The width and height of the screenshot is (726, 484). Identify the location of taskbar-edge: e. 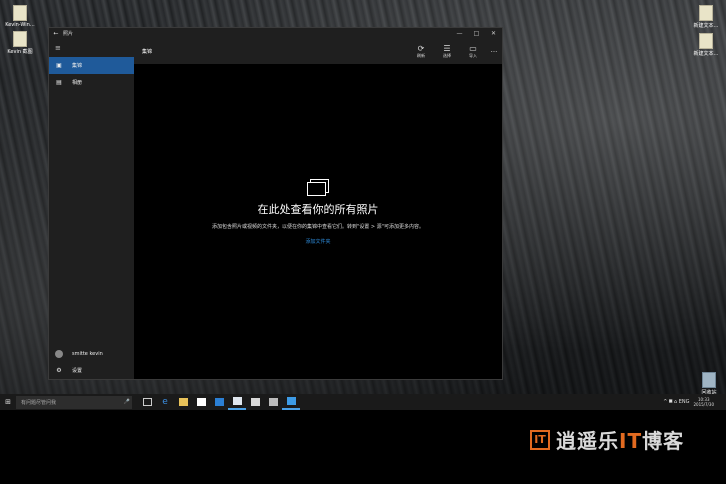
(165, 402).